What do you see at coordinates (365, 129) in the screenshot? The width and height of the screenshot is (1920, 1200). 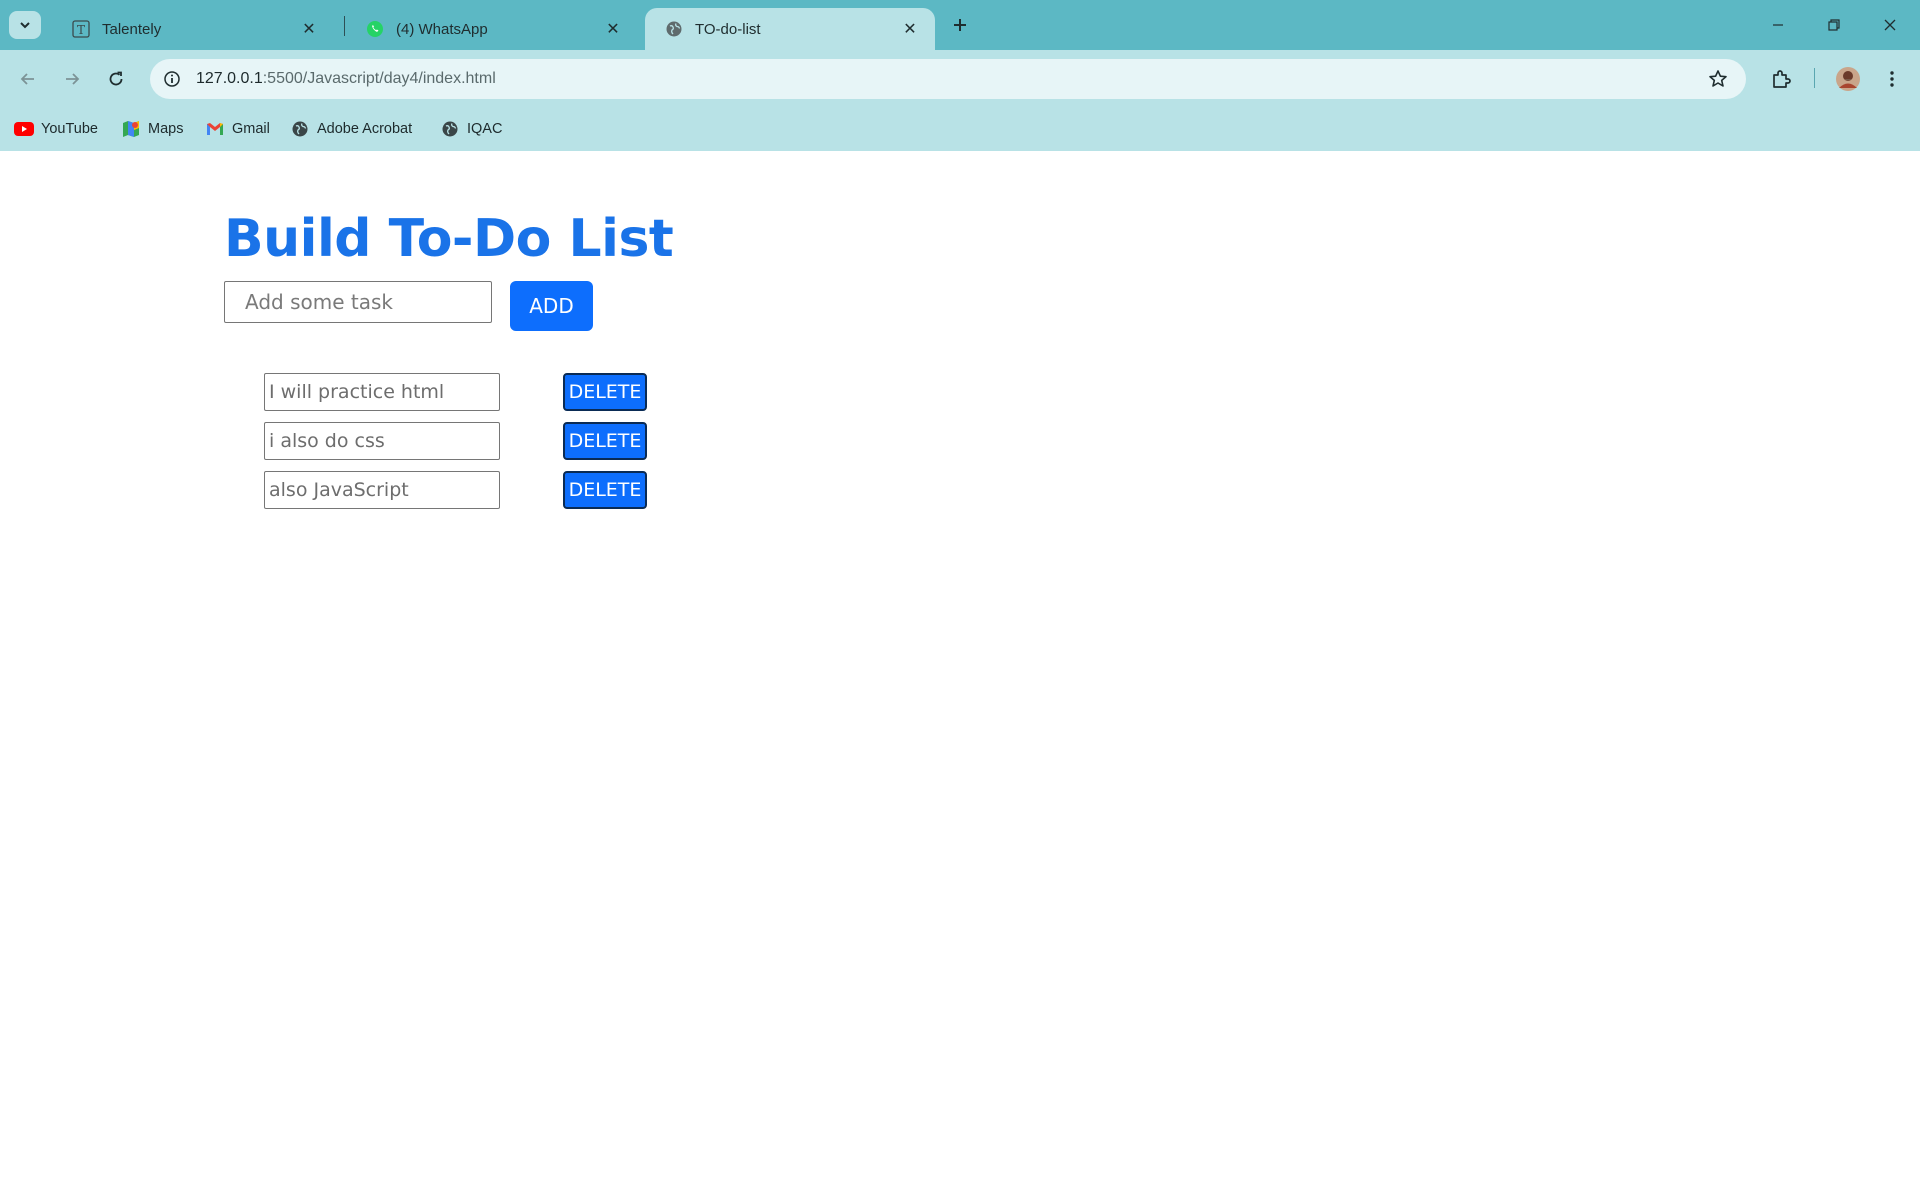 I see `bookmark-label: Adobe Acrobat` at bounding box center [365, 129].